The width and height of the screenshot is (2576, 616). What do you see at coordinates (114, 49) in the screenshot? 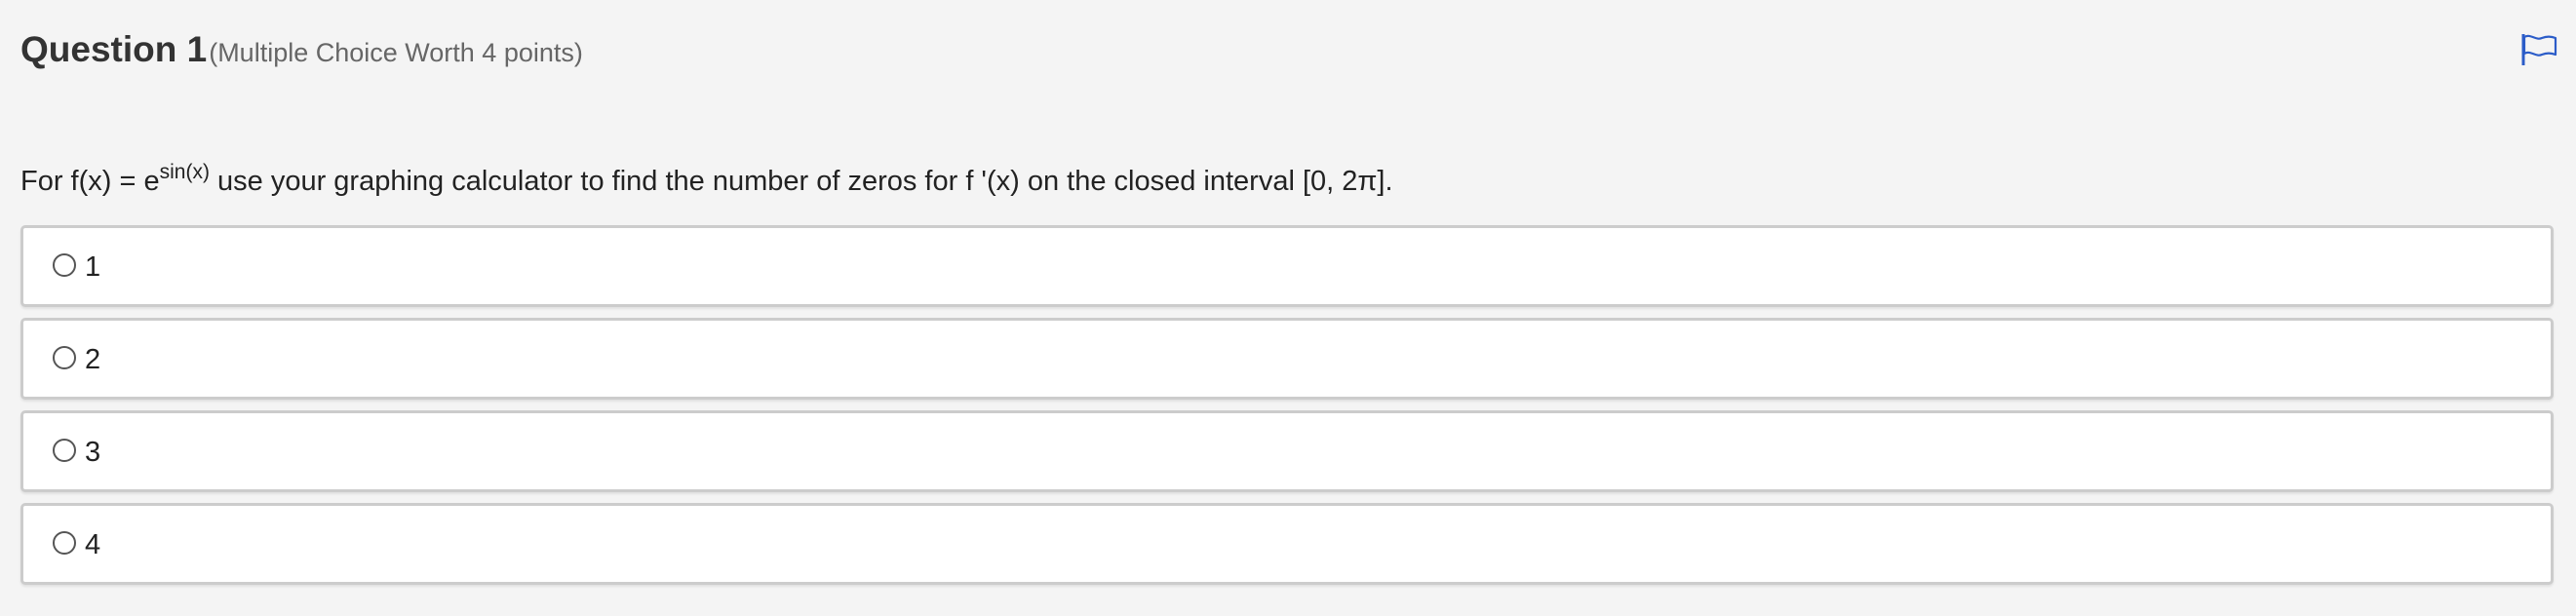
I see `question-title: Question 1` at bounding box center [114, 49].